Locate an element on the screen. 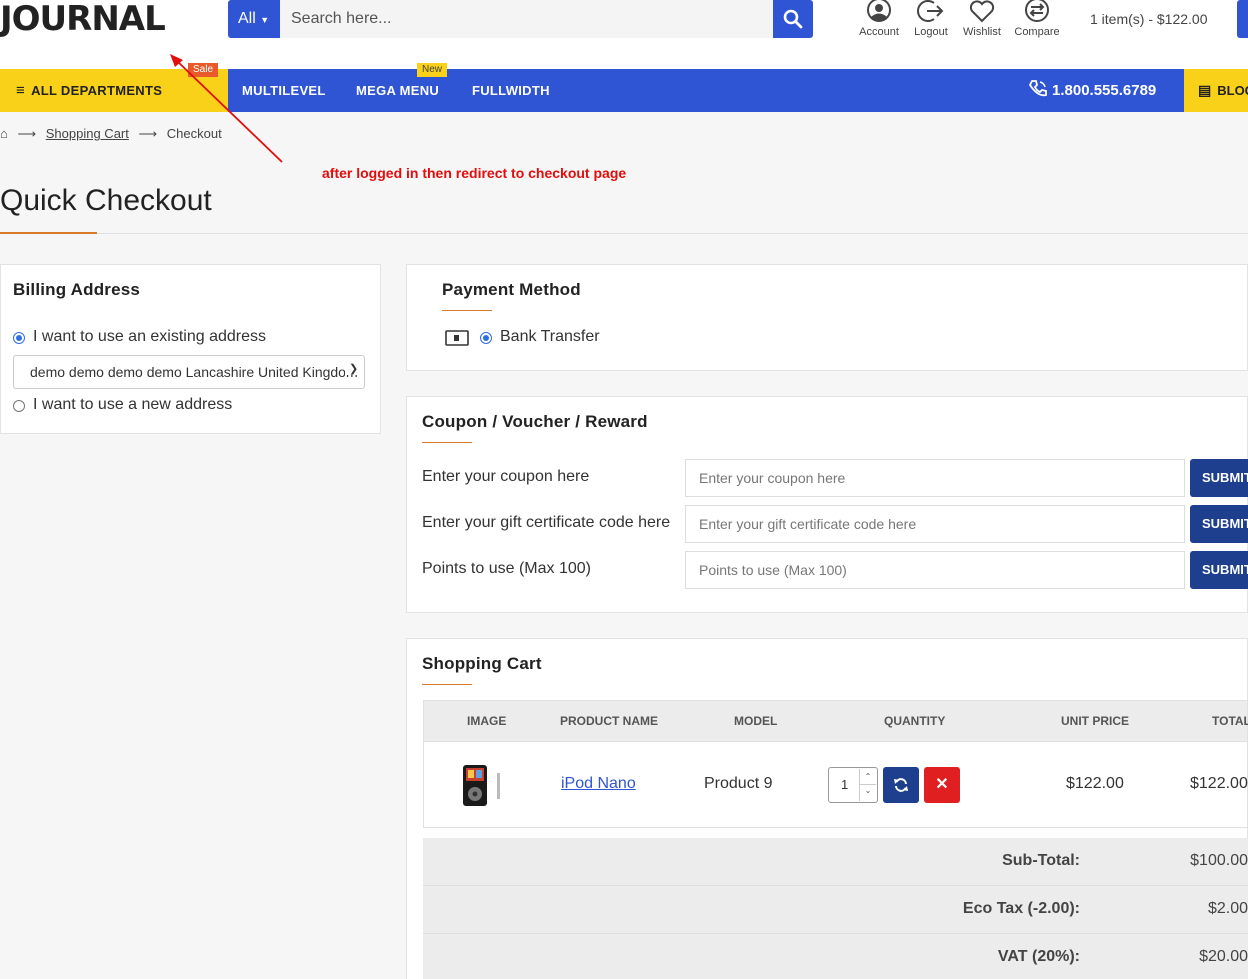  coupon-title: Coupon / Voucher / Reward is located at coordinates (535, 421).